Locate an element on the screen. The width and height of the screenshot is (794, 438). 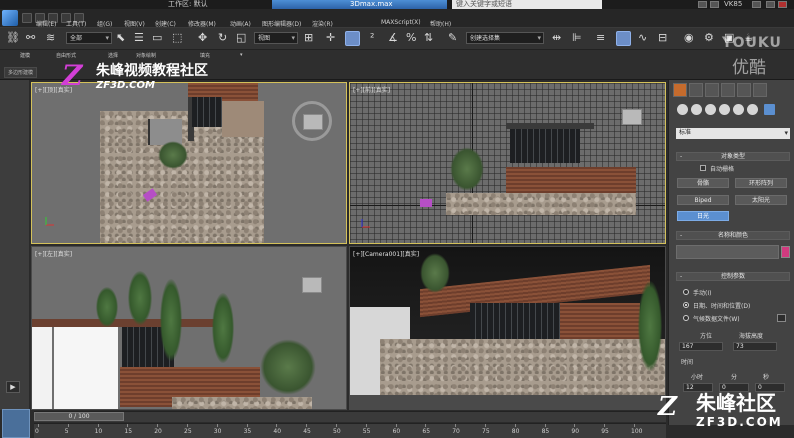
select-manipulate-icon: ✛ is located at coordinates (330, 38).